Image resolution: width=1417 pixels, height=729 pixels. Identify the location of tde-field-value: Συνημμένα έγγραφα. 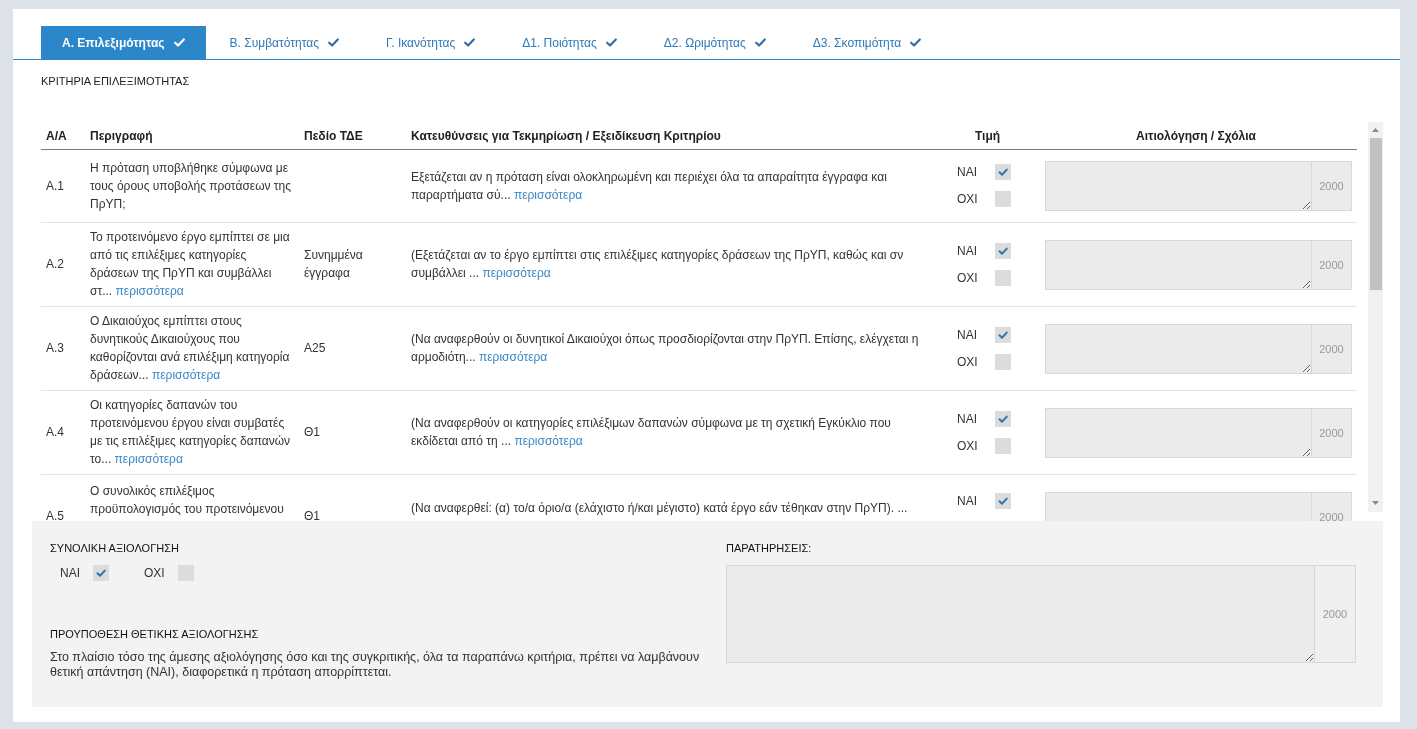
(333, 264).